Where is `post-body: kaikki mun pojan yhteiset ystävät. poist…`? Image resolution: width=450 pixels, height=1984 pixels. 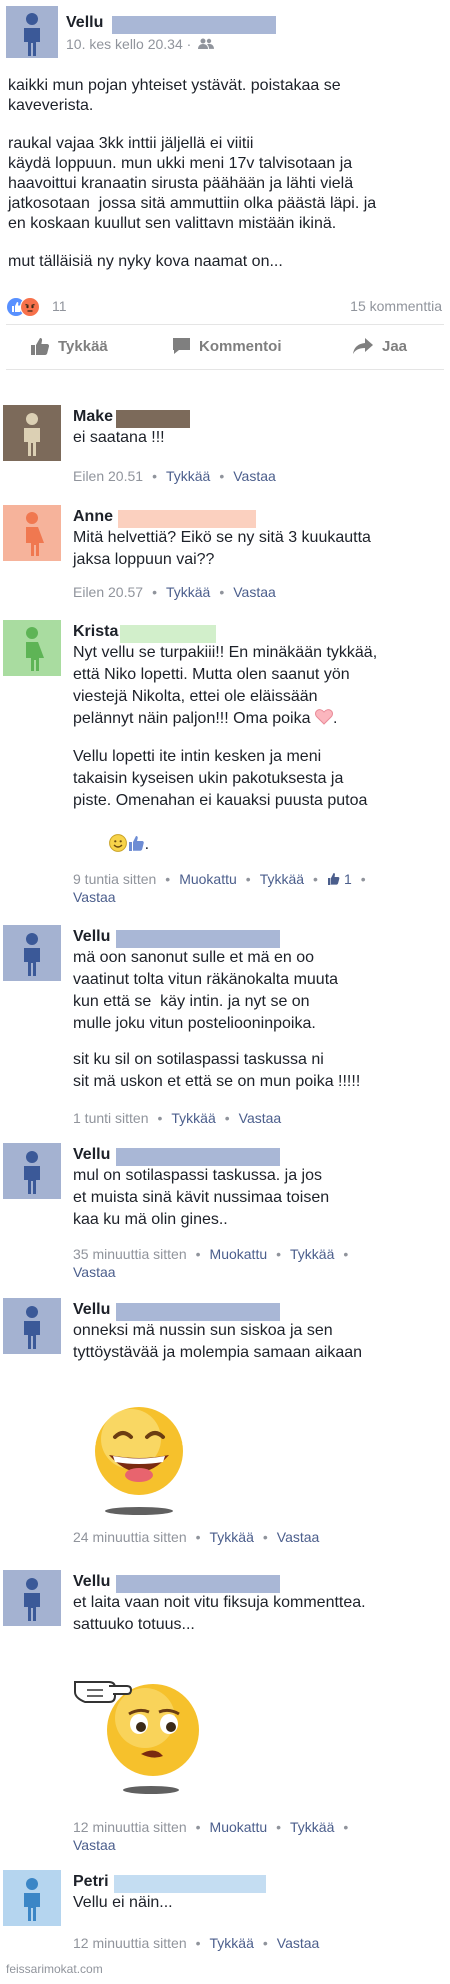 post-body: kaikki mun pojan yhteiset ystävät. poist… is located at coordinates (225, 167).